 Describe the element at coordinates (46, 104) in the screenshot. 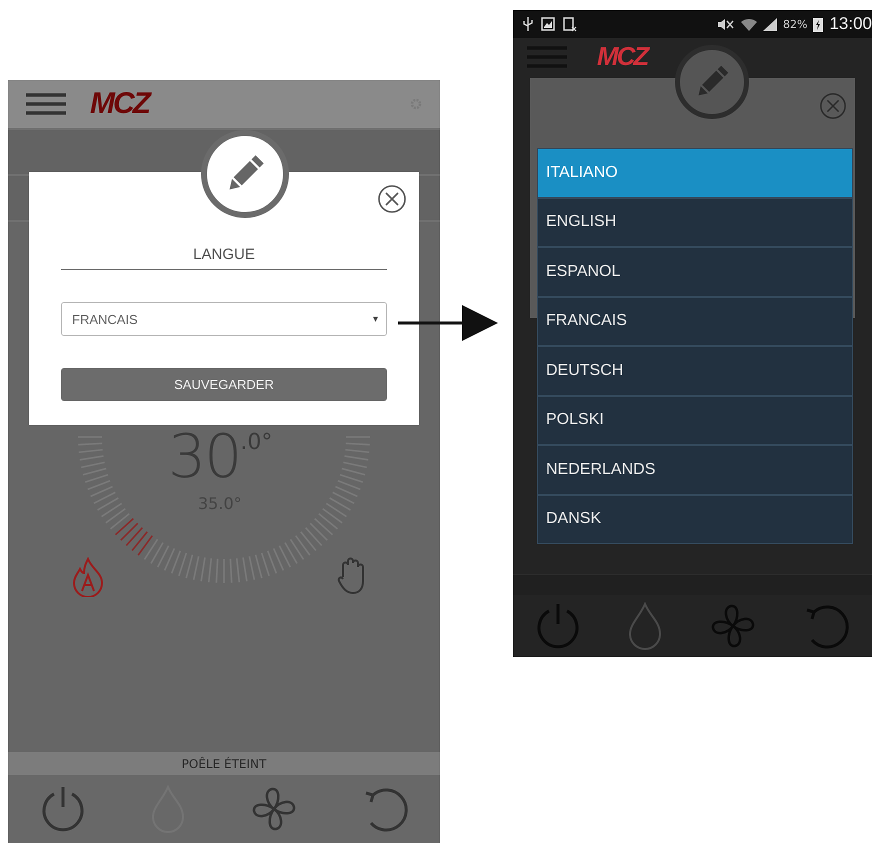

I see `menu-icon` at that location.